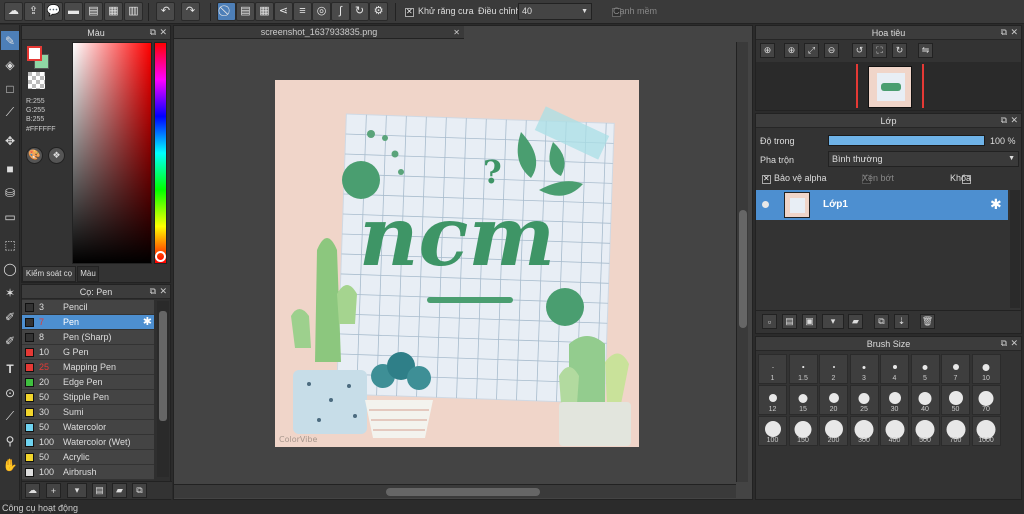 The image size is (1024, 514). I want to click on export-icon: ⇪, so click(33, 11).